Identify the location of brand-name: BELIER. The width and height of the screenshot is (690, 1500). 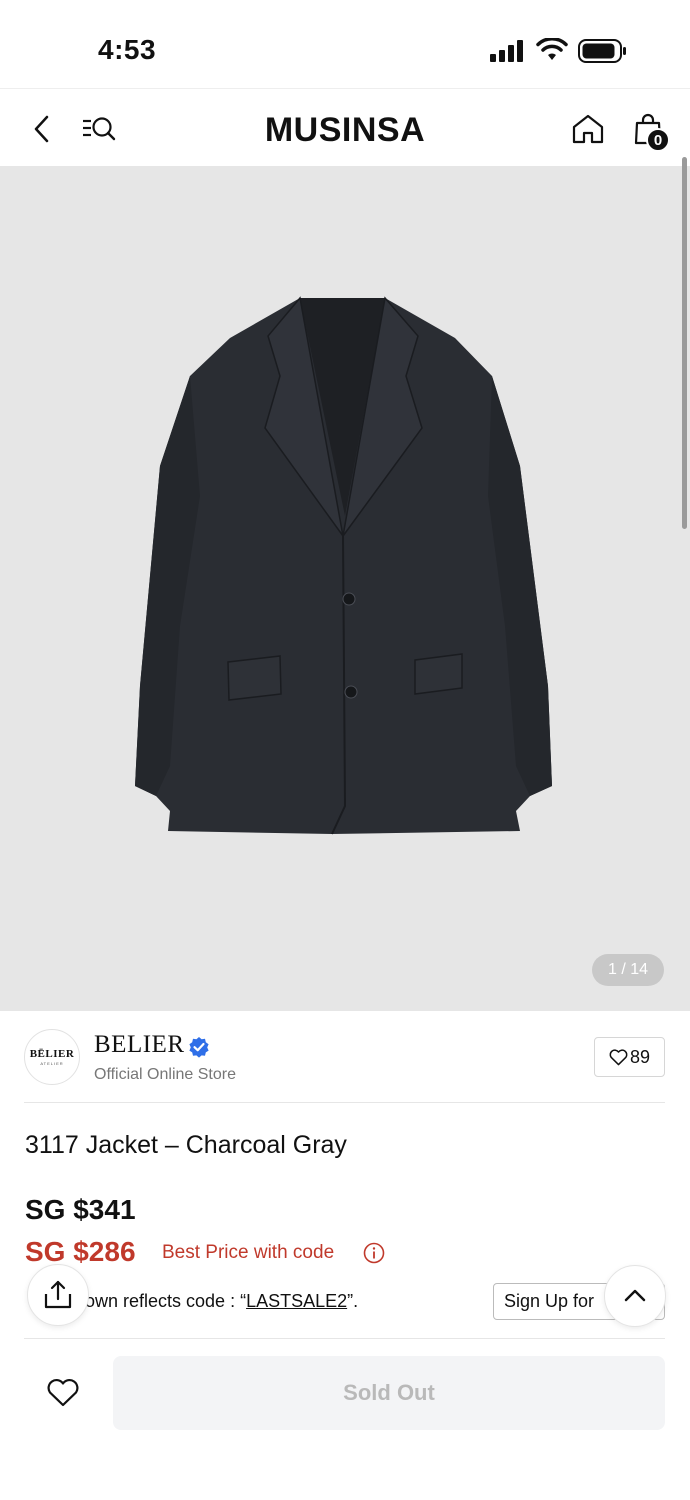
(139, 1045).